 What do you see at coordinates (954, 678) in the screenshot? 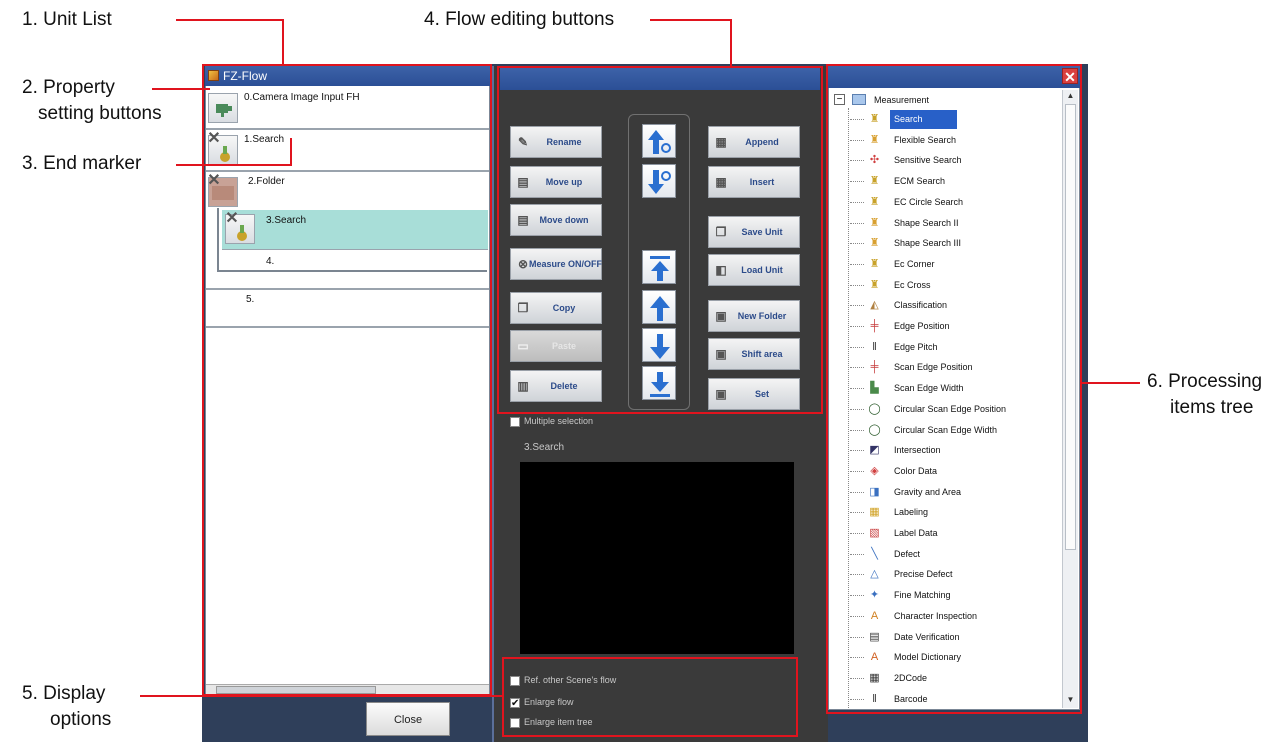
I see `tree-item: ▦ 2DCode` at bounding box center [954, 678].